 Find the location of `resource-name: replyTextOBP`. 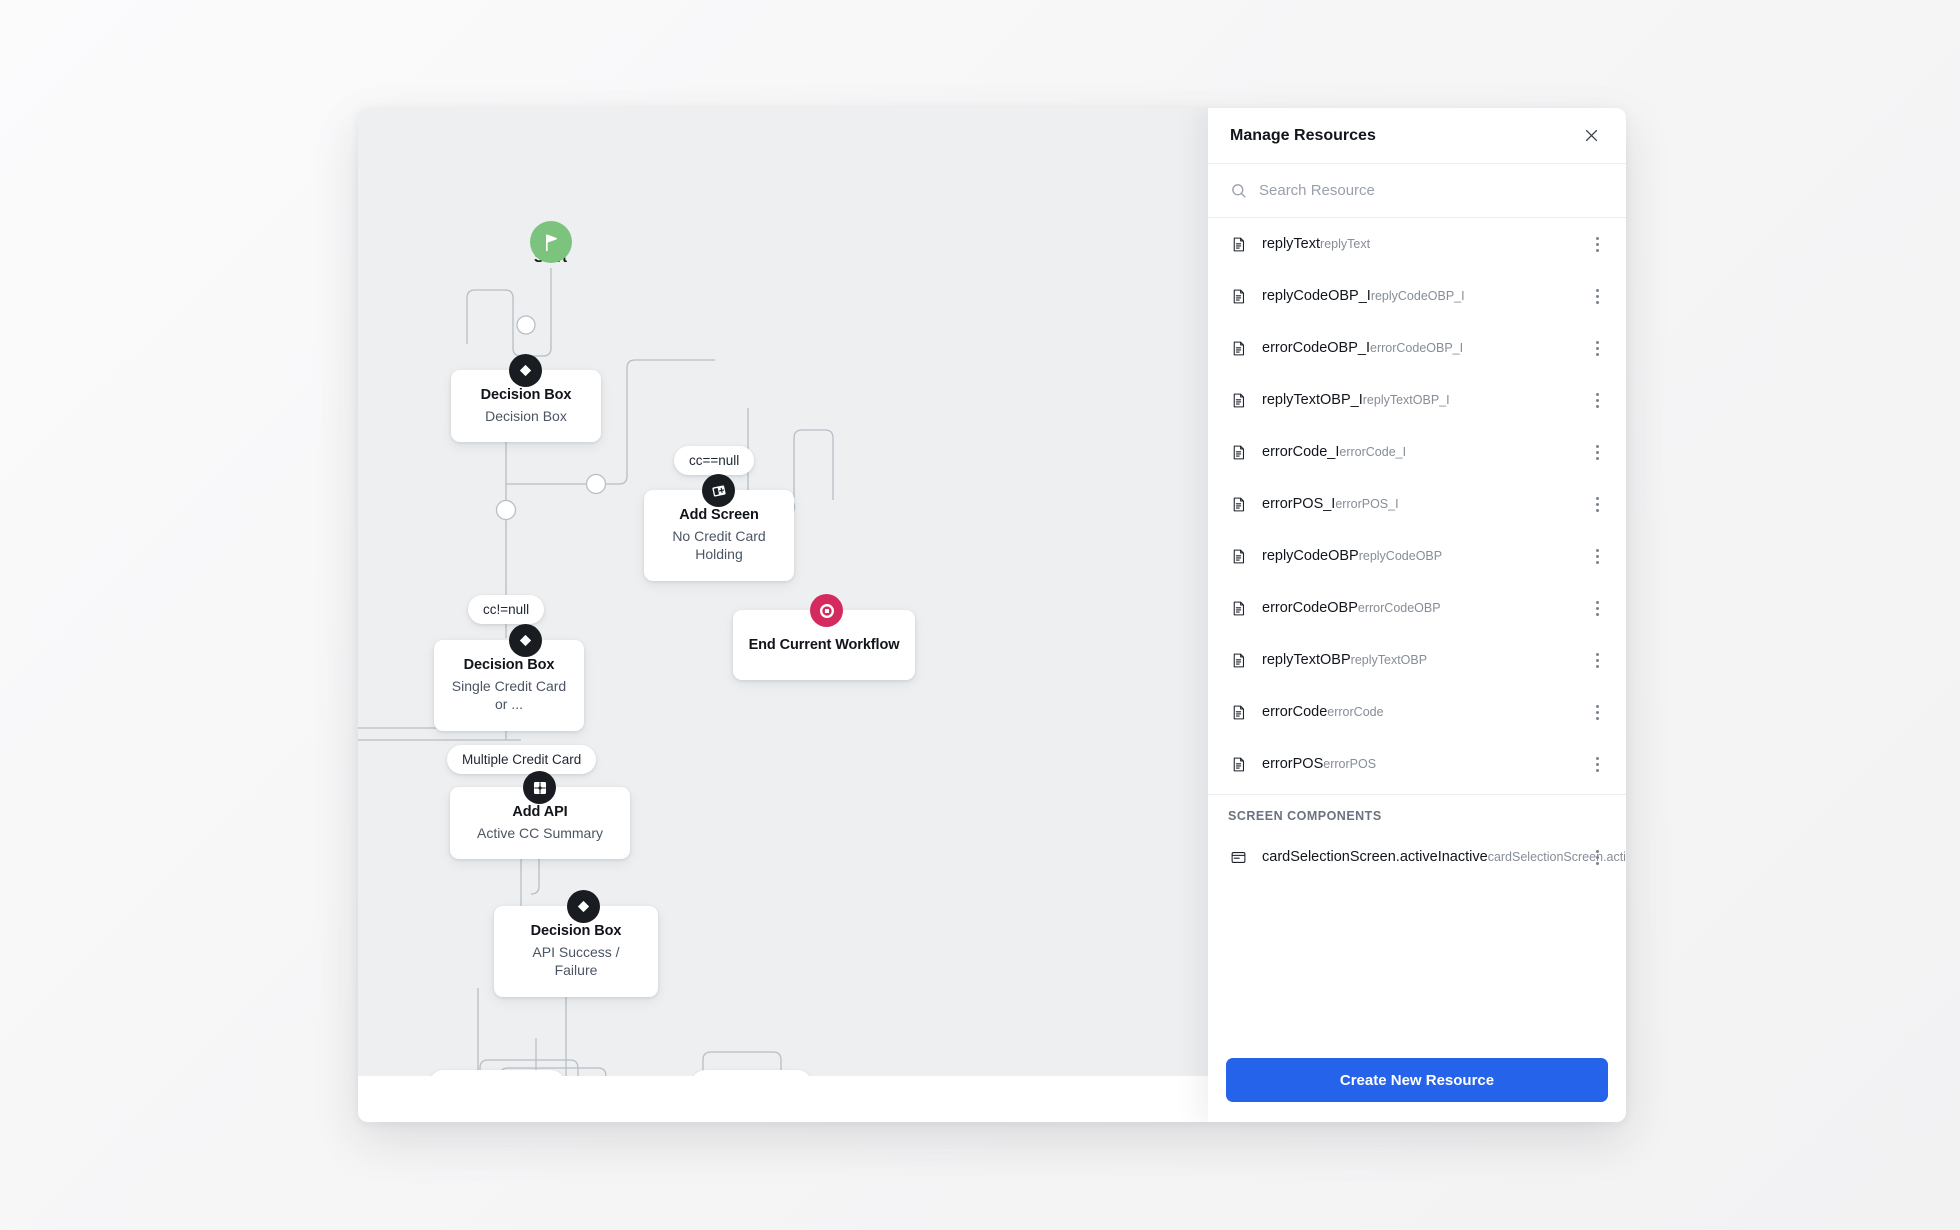

resource-name: replyTextOBP is located at coordinates (1306, 659).